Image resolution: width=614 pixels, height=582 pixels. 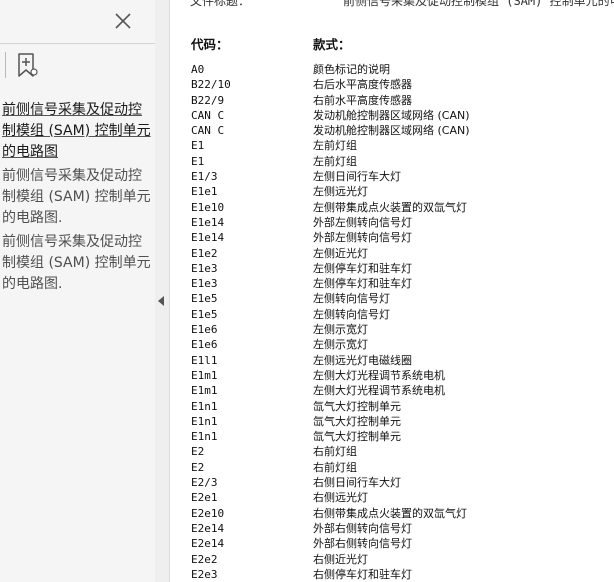 I want to click on component-description: 右侧日间行车大灯, so click(x=357, y=483).